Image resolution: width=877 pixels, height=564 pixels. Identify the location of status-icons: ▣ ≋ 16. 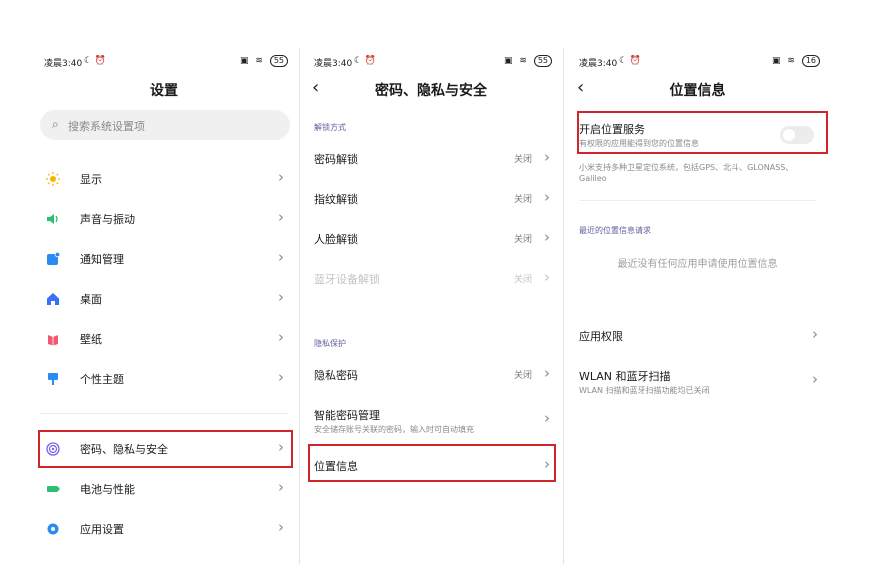
(796, 61).